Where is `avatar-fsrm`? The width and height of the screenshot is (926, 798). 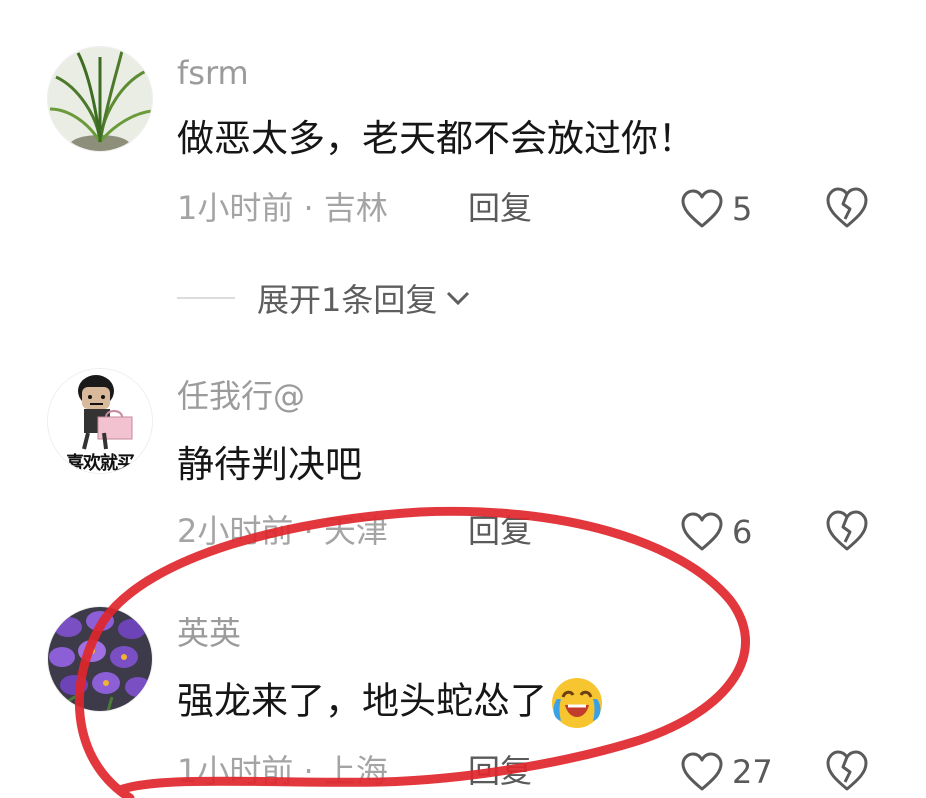
avatar-fsrm is located at coordinates (100, 99).